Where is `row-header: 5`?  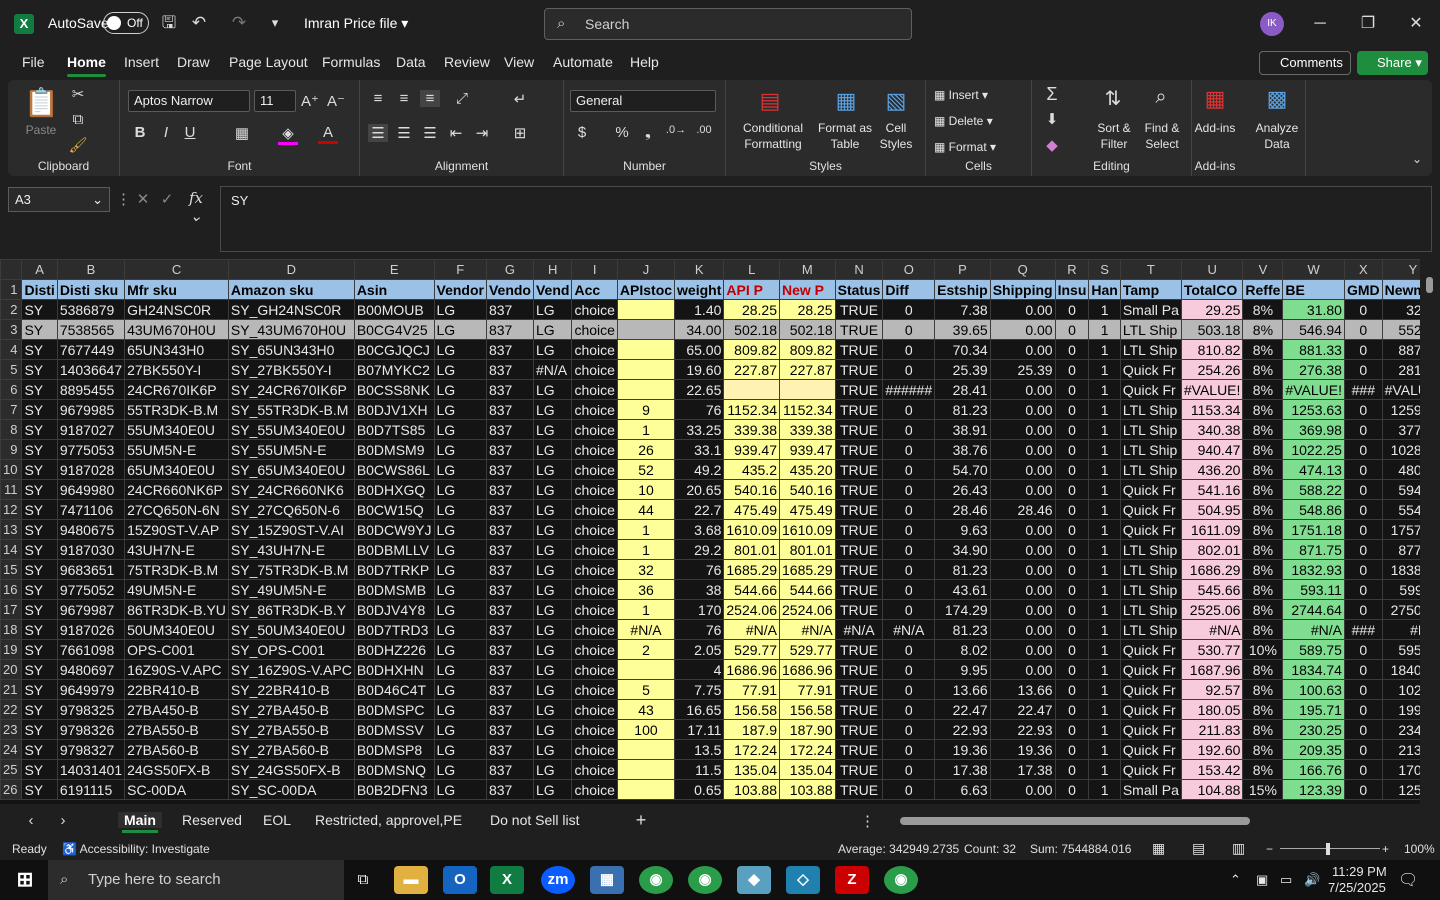
row-header: 5 is located at coordinates (11, 369).